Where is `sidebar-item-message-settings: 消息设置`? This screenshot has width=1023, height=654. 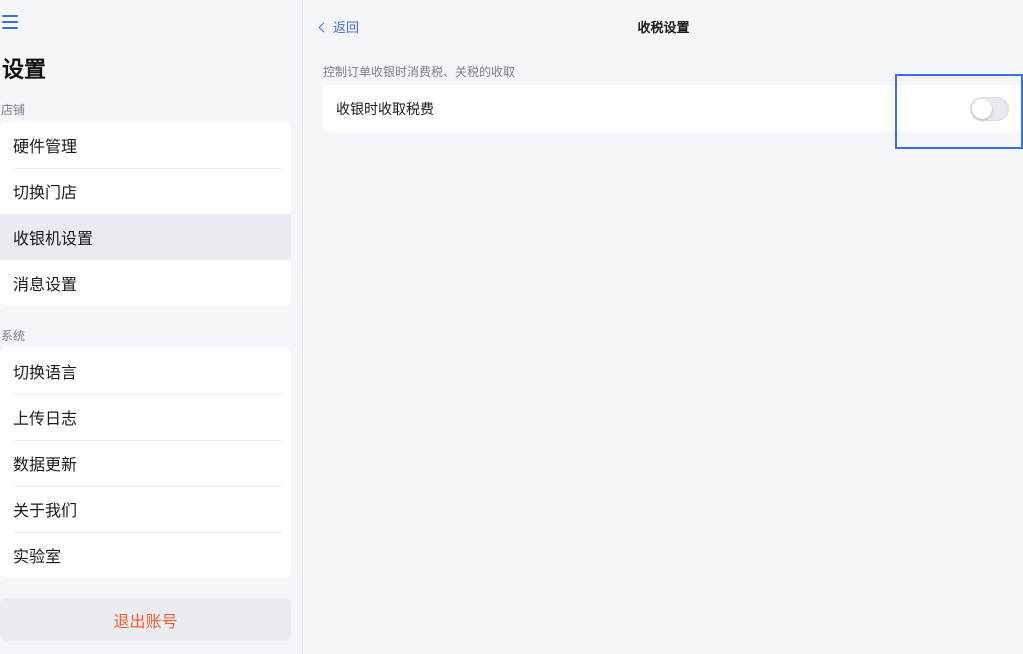 sidebar-item-message-settings: 消息设置 is located at coordinates (145, 283).